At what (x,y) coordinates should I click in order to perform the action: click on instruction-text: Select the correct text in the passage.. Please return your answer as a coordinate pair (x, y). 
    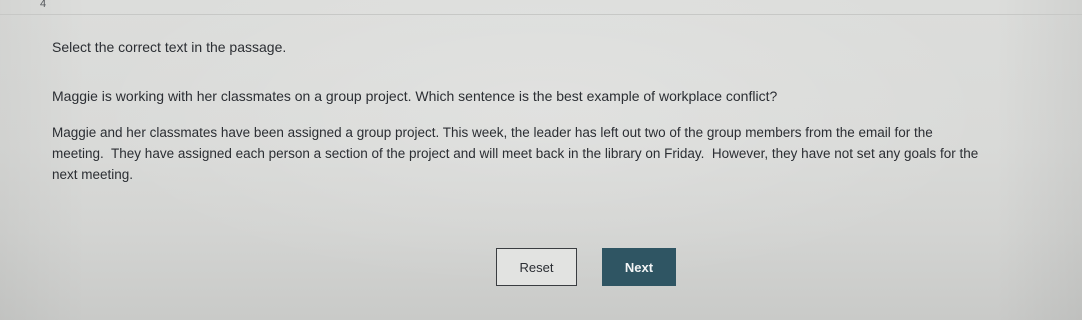
    Looking at the image, I should click on (169, 47).